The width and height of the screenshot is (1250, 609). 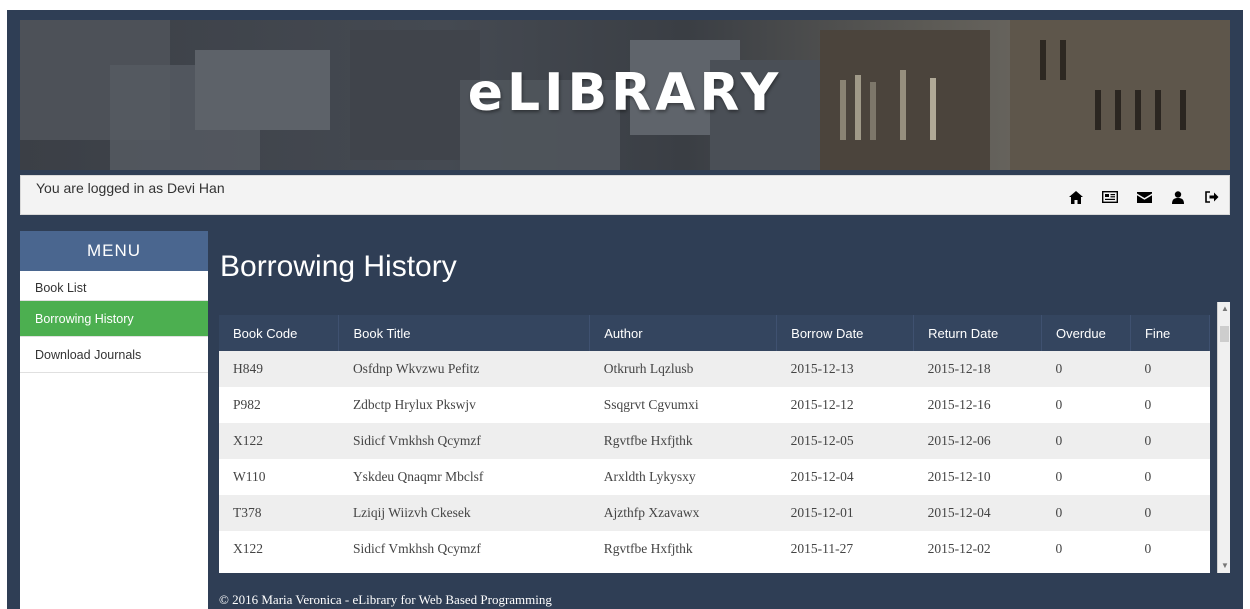 What do you see at coordinates (1225, 566) in the screenshot?
I see `scroll-down-icon: ▼` at bounding box center [1225, 566].